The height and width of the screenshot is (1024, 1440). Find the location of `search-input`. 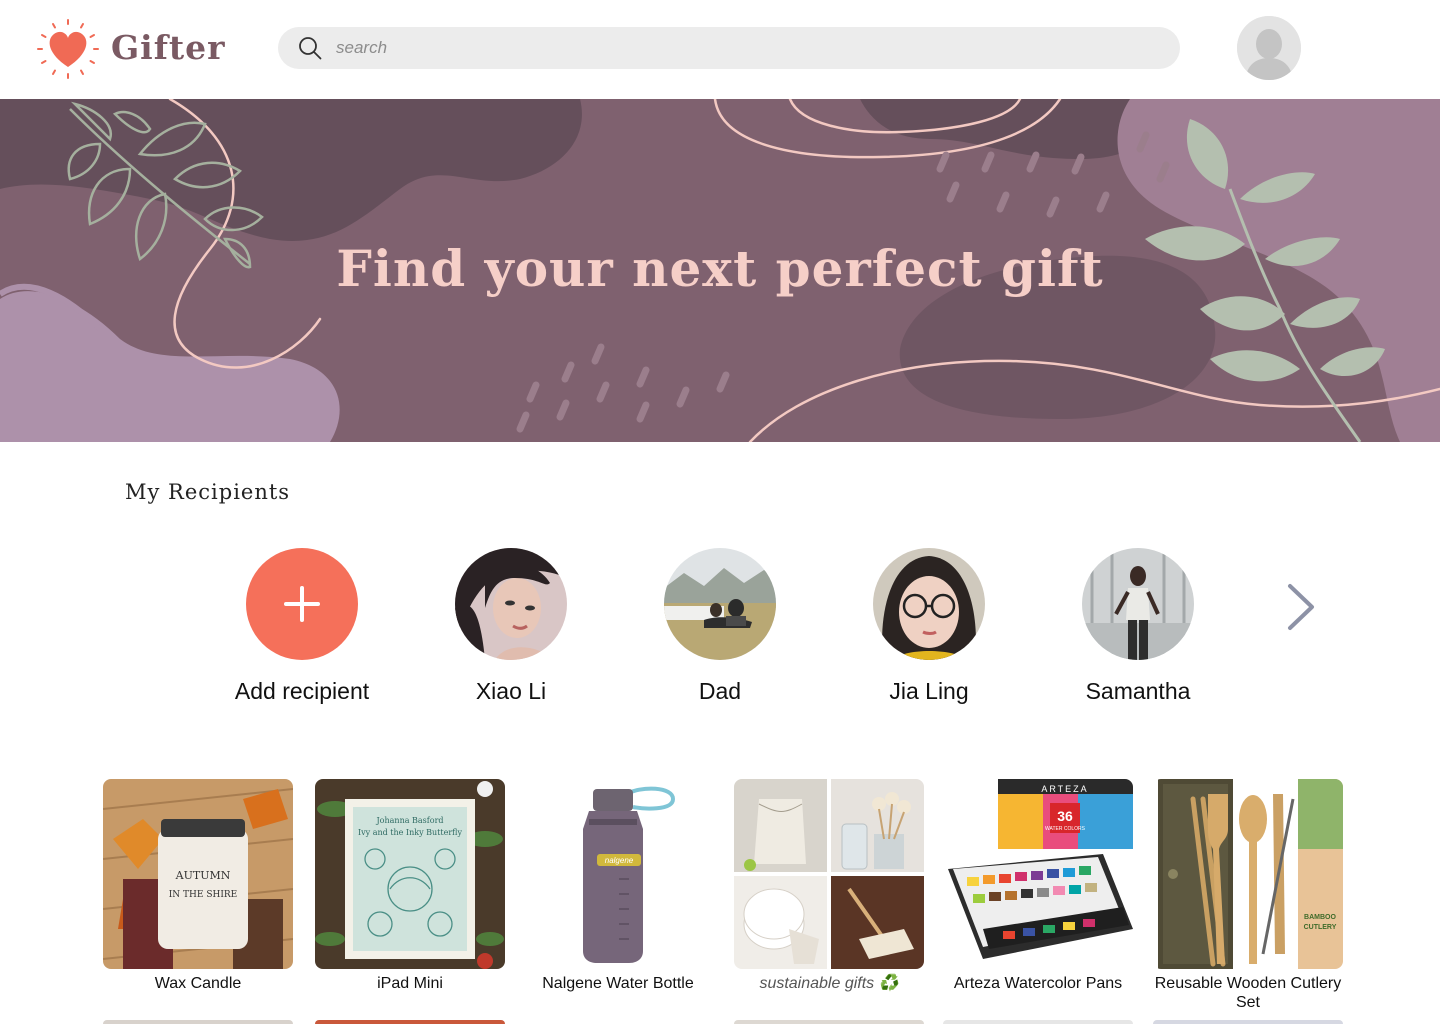

search-input is located at coordinates (746, 48).